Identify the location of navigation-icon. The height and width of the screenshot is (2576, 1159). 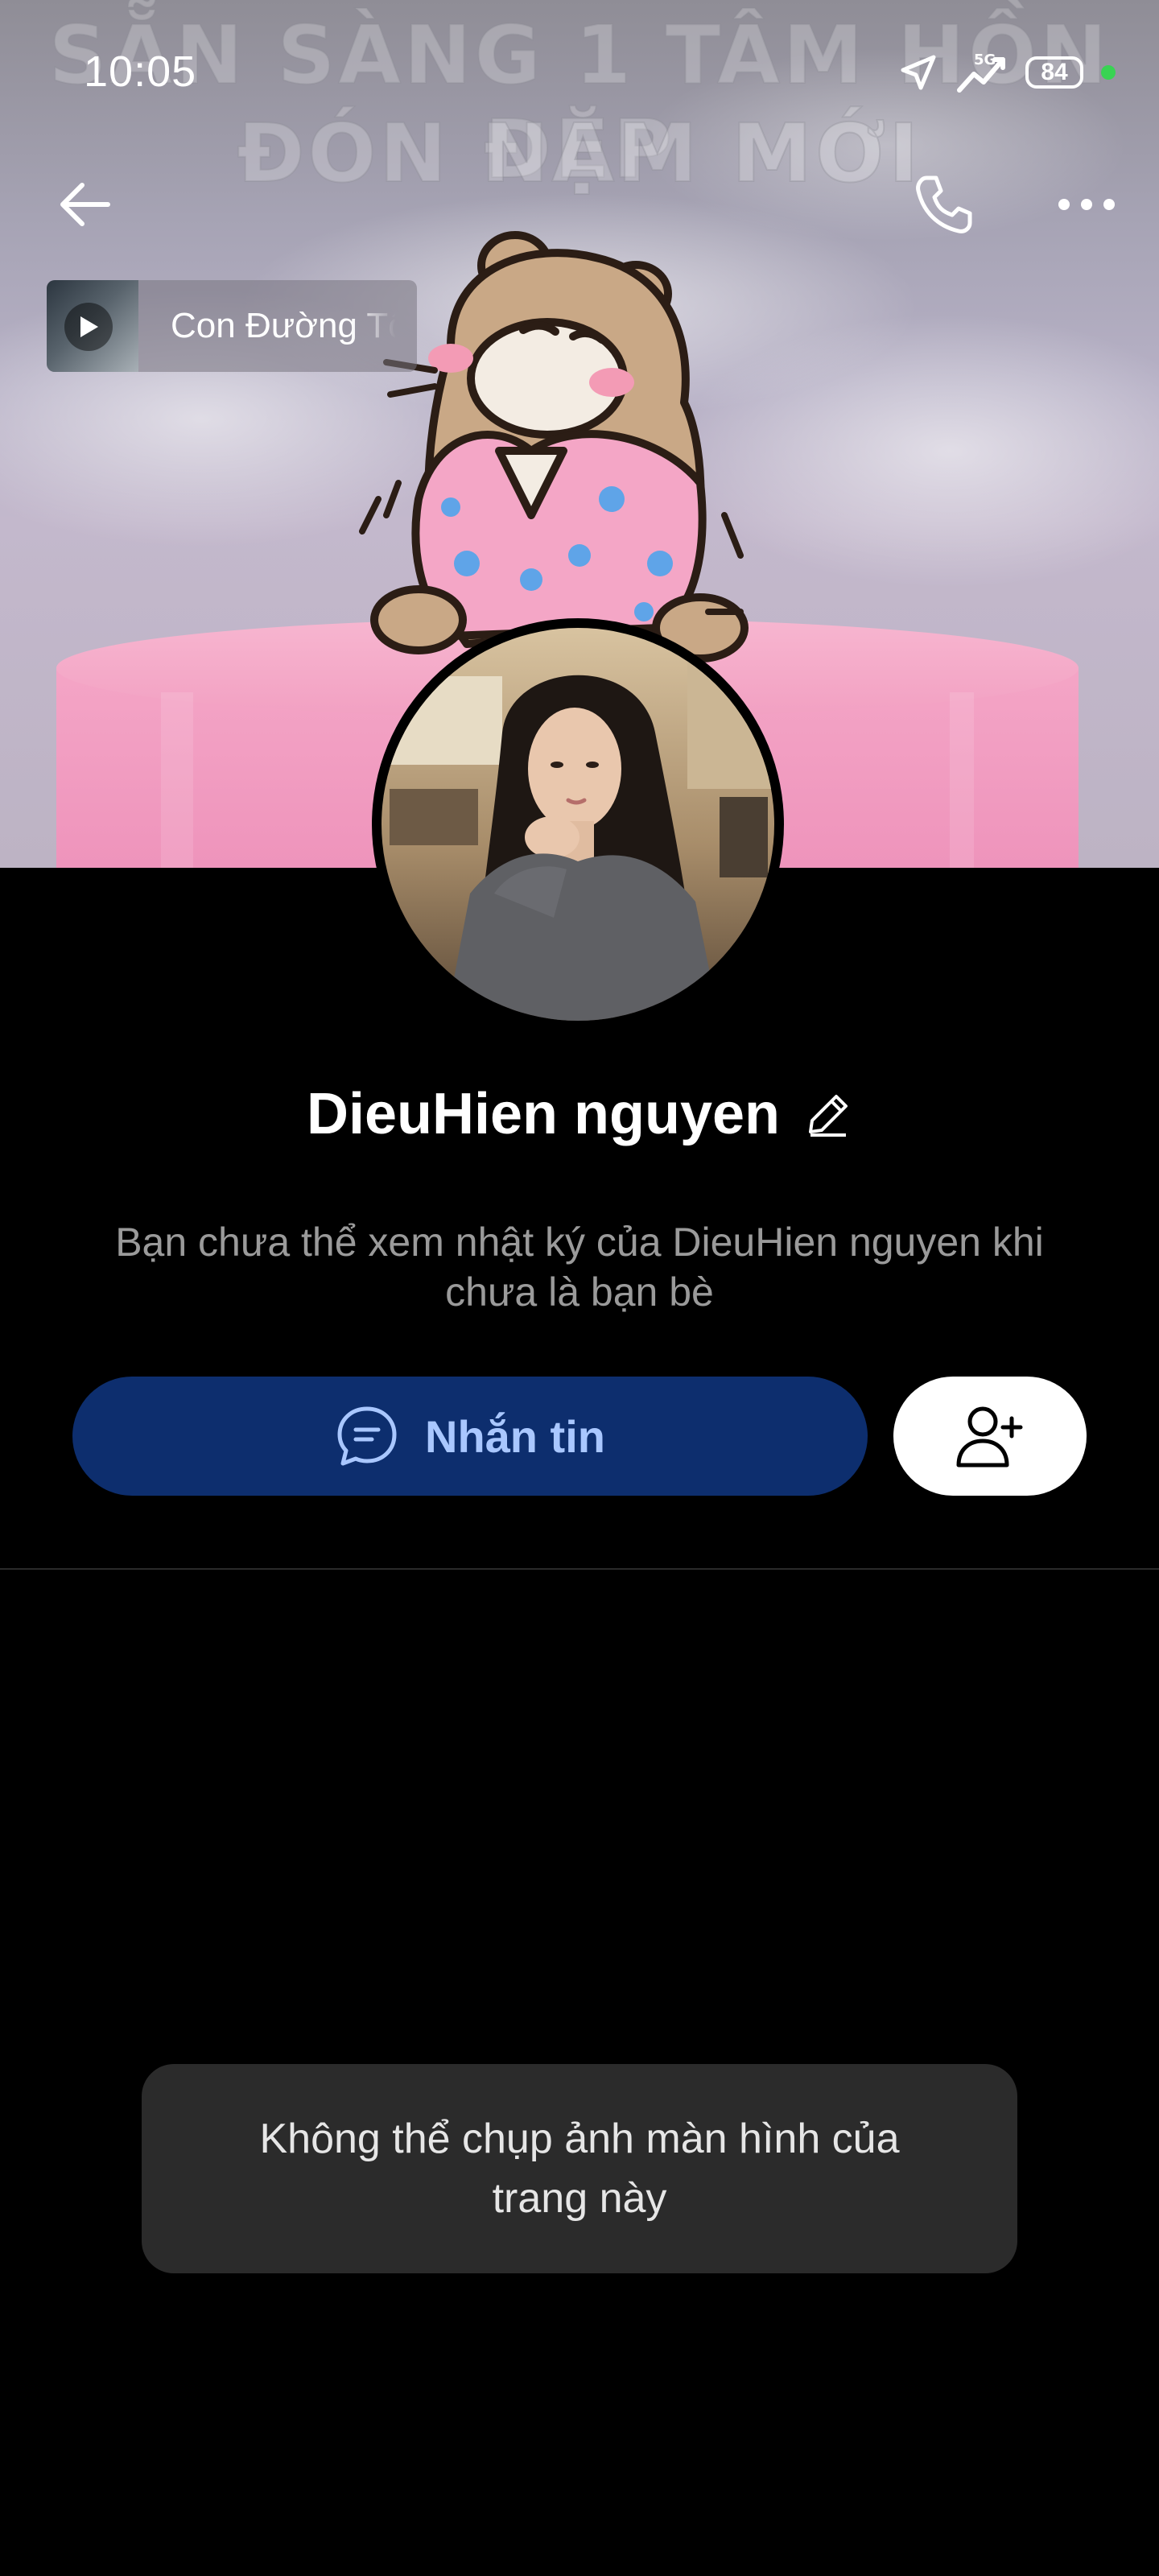
(919, 72).